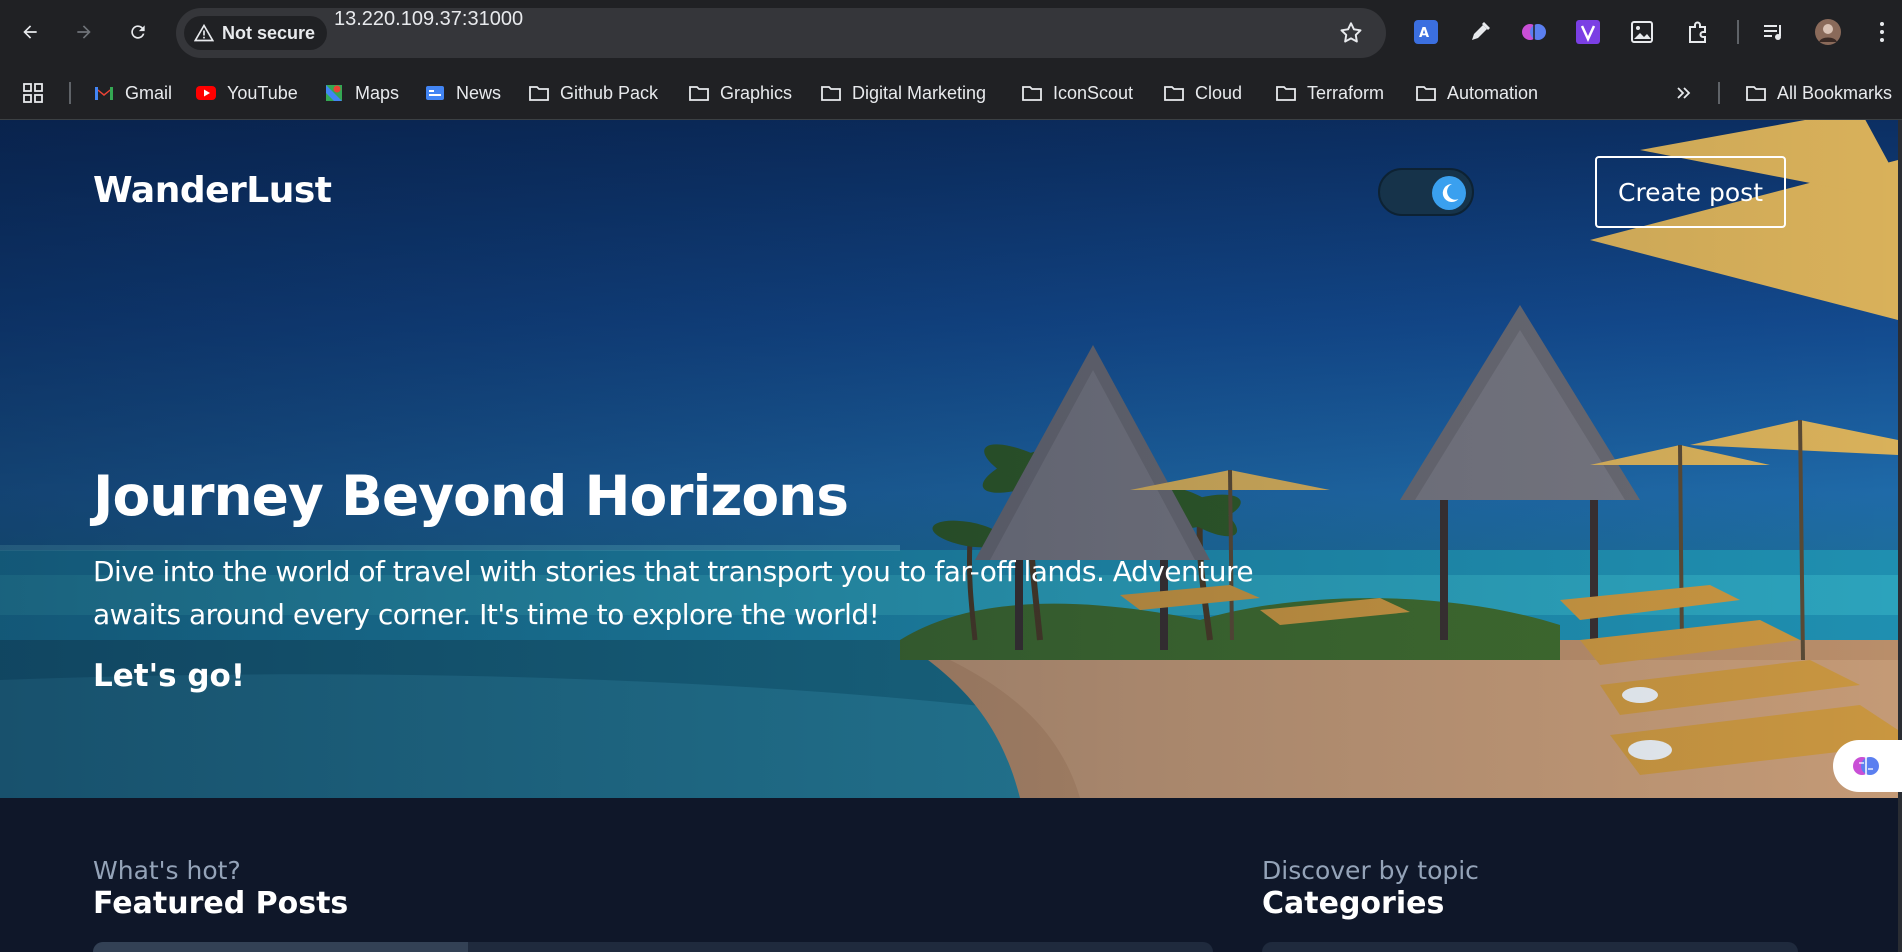 This screenshot has width=1902, height=952. Describe the element at coordinates (1774, 32) in the screenshot. I see `media-controls-icon` at that location.